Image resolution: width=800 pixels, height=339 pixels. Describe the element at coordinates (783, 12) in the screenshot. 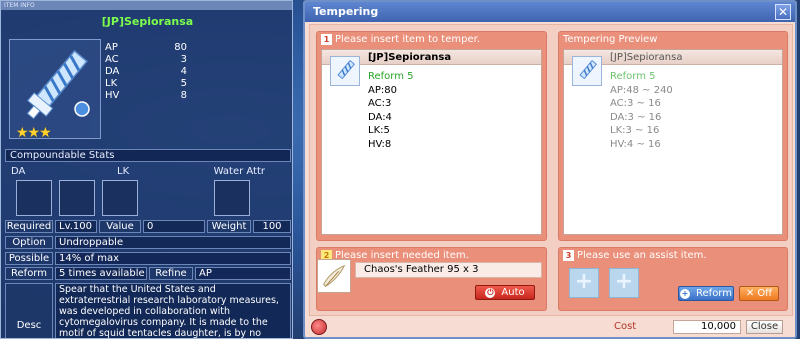

I see `close-icon: ✕` at that location.